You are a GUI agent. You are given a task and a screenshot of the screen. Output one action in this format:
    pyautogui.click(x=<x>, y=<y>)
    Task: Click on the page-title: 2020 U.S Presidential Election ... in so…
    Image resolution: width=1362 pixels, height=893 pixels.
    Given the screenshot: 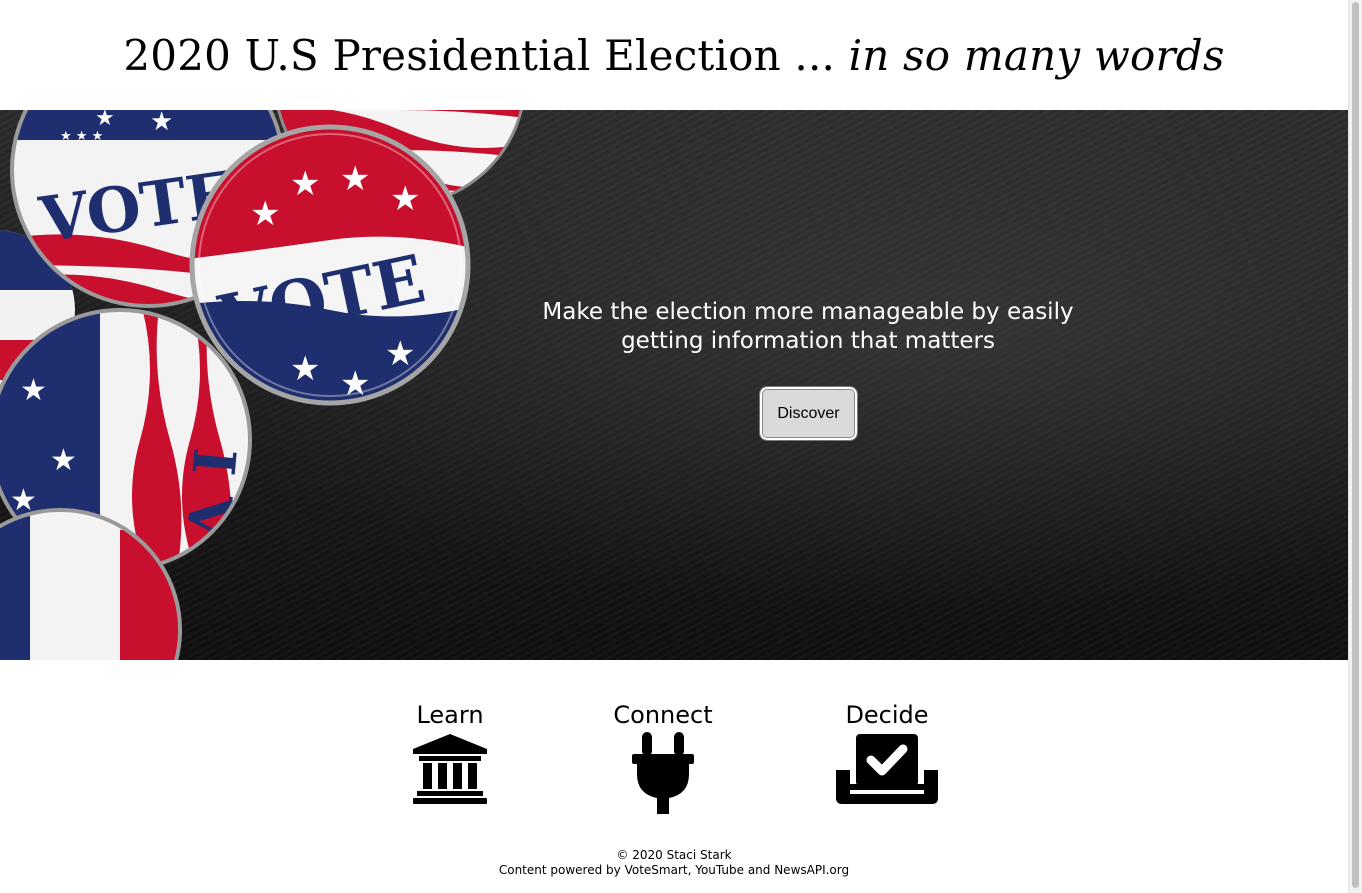 What is the action you would take?
    pyautogui.click(x=673, y=55)
    